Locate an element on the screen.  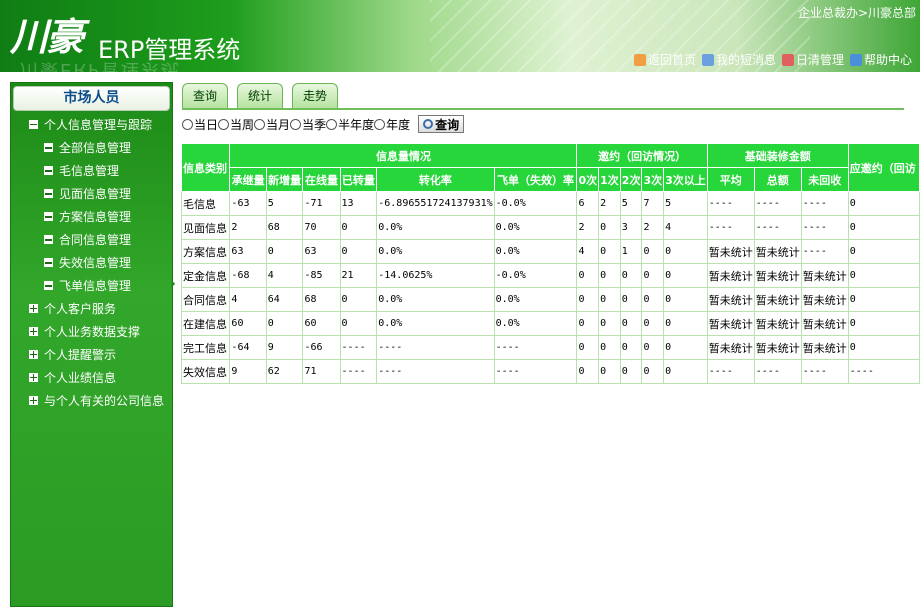
top-link-calendar: 日清管理 is located at coordinates (812, 59).